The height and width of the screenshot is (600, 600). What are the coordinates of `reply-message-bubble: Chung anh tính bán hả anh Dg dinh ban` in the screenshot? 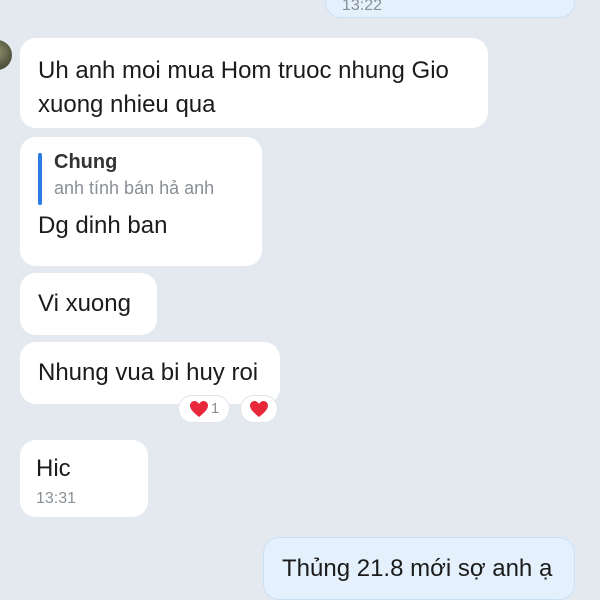 It's located at (141, 201).